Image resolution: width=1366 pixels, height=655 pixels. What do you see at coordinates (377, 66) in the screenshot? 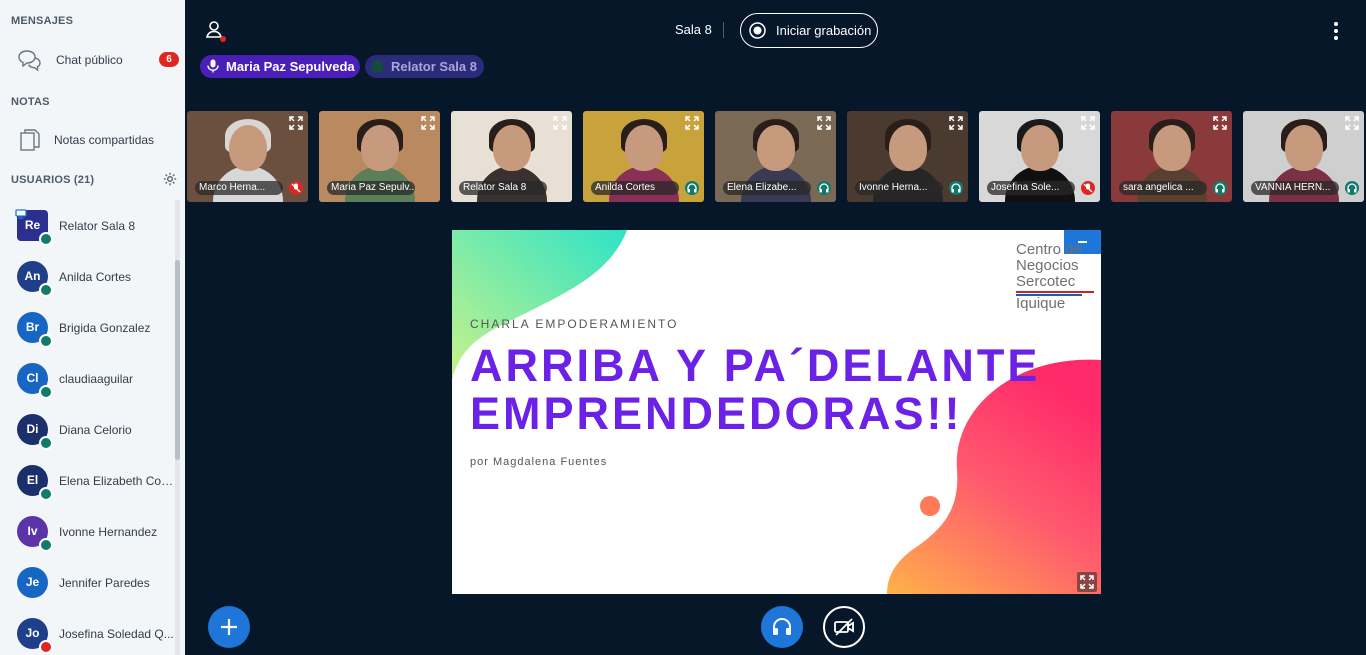
I see `status-dot` at bounding box center [377, 66].